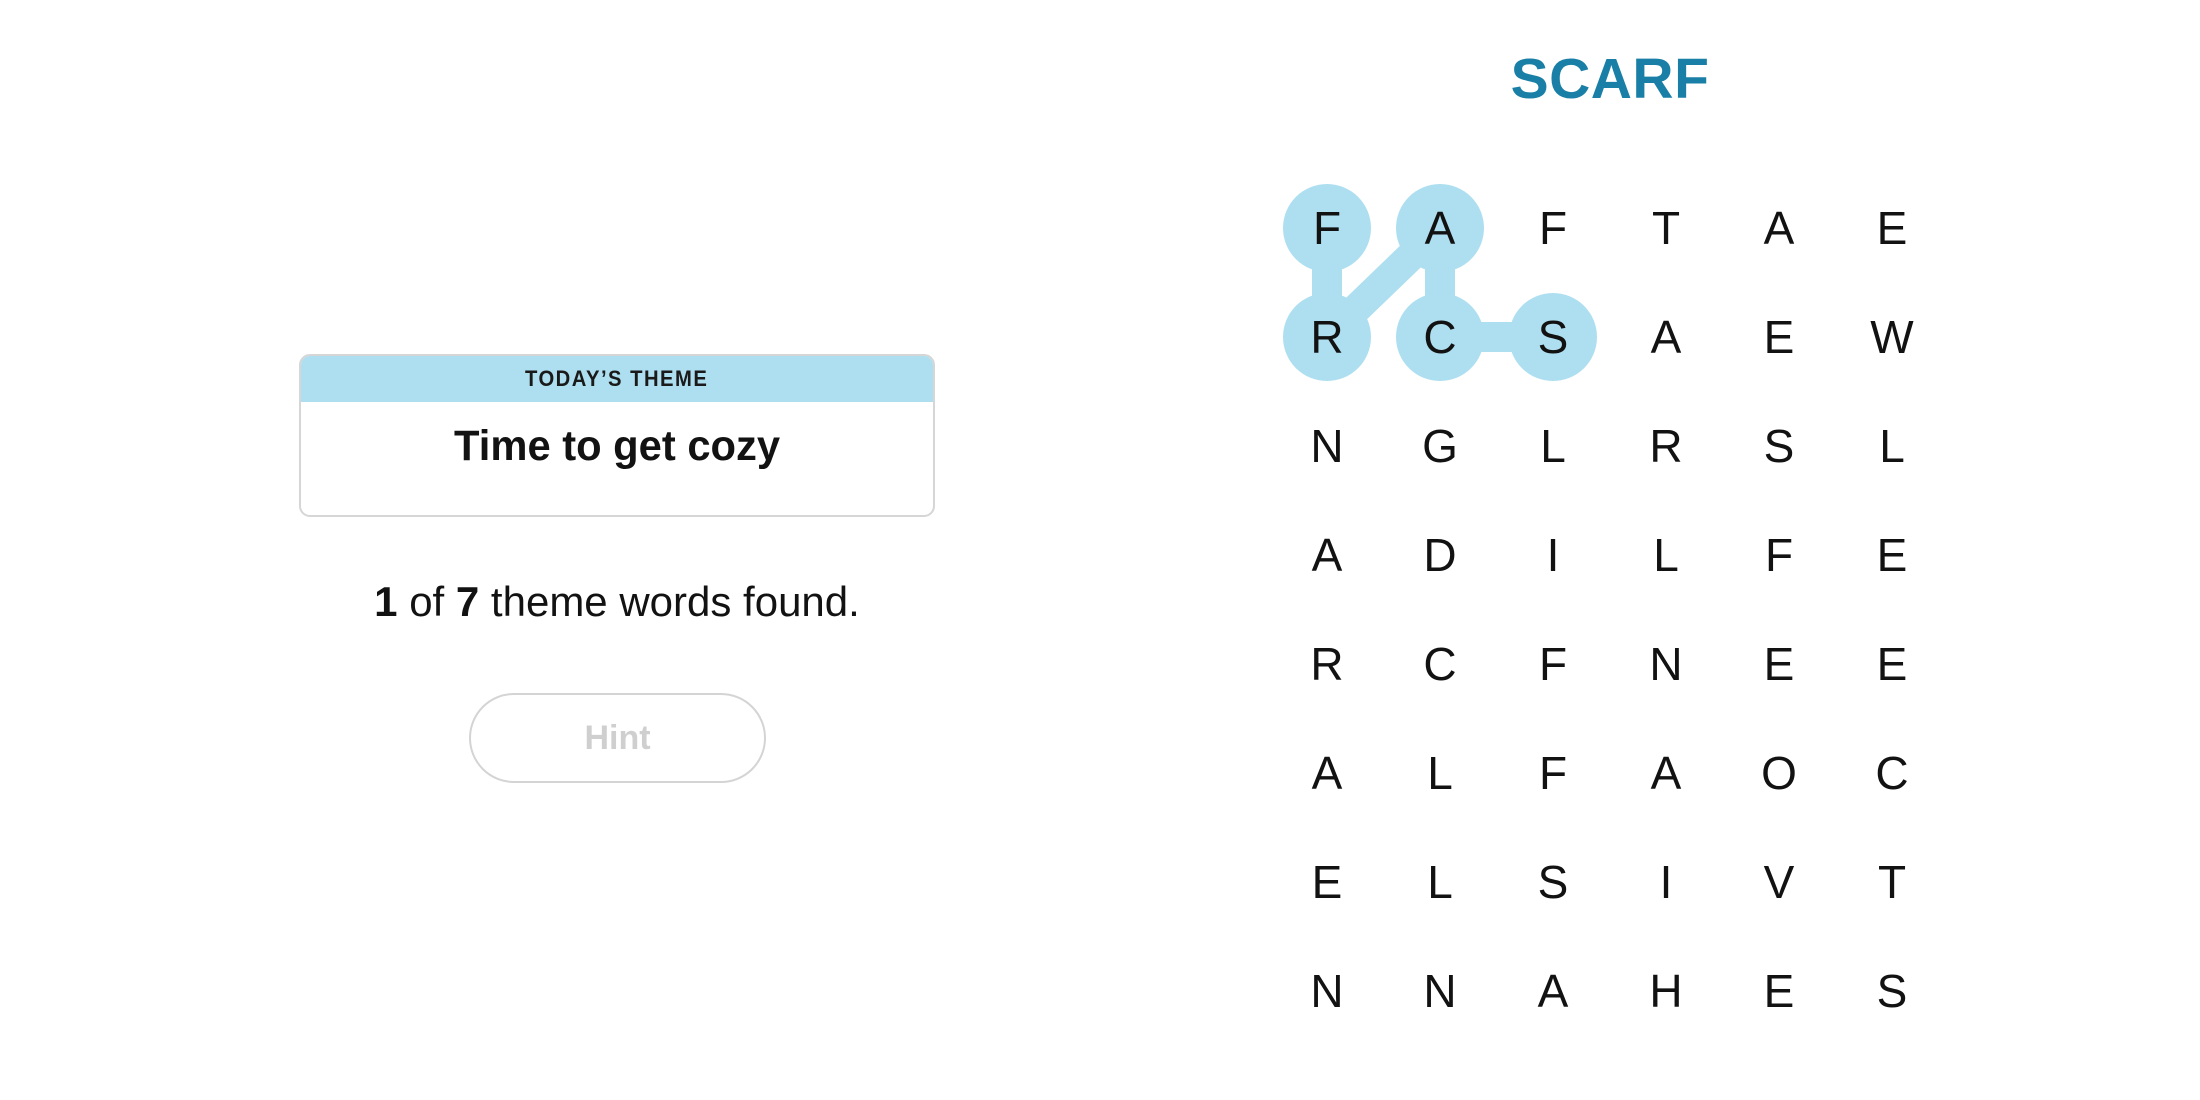  Describe the element at coordinates (1779, 555) in the screenshot. I see `letter-cell-r3-c4: F` at that location.